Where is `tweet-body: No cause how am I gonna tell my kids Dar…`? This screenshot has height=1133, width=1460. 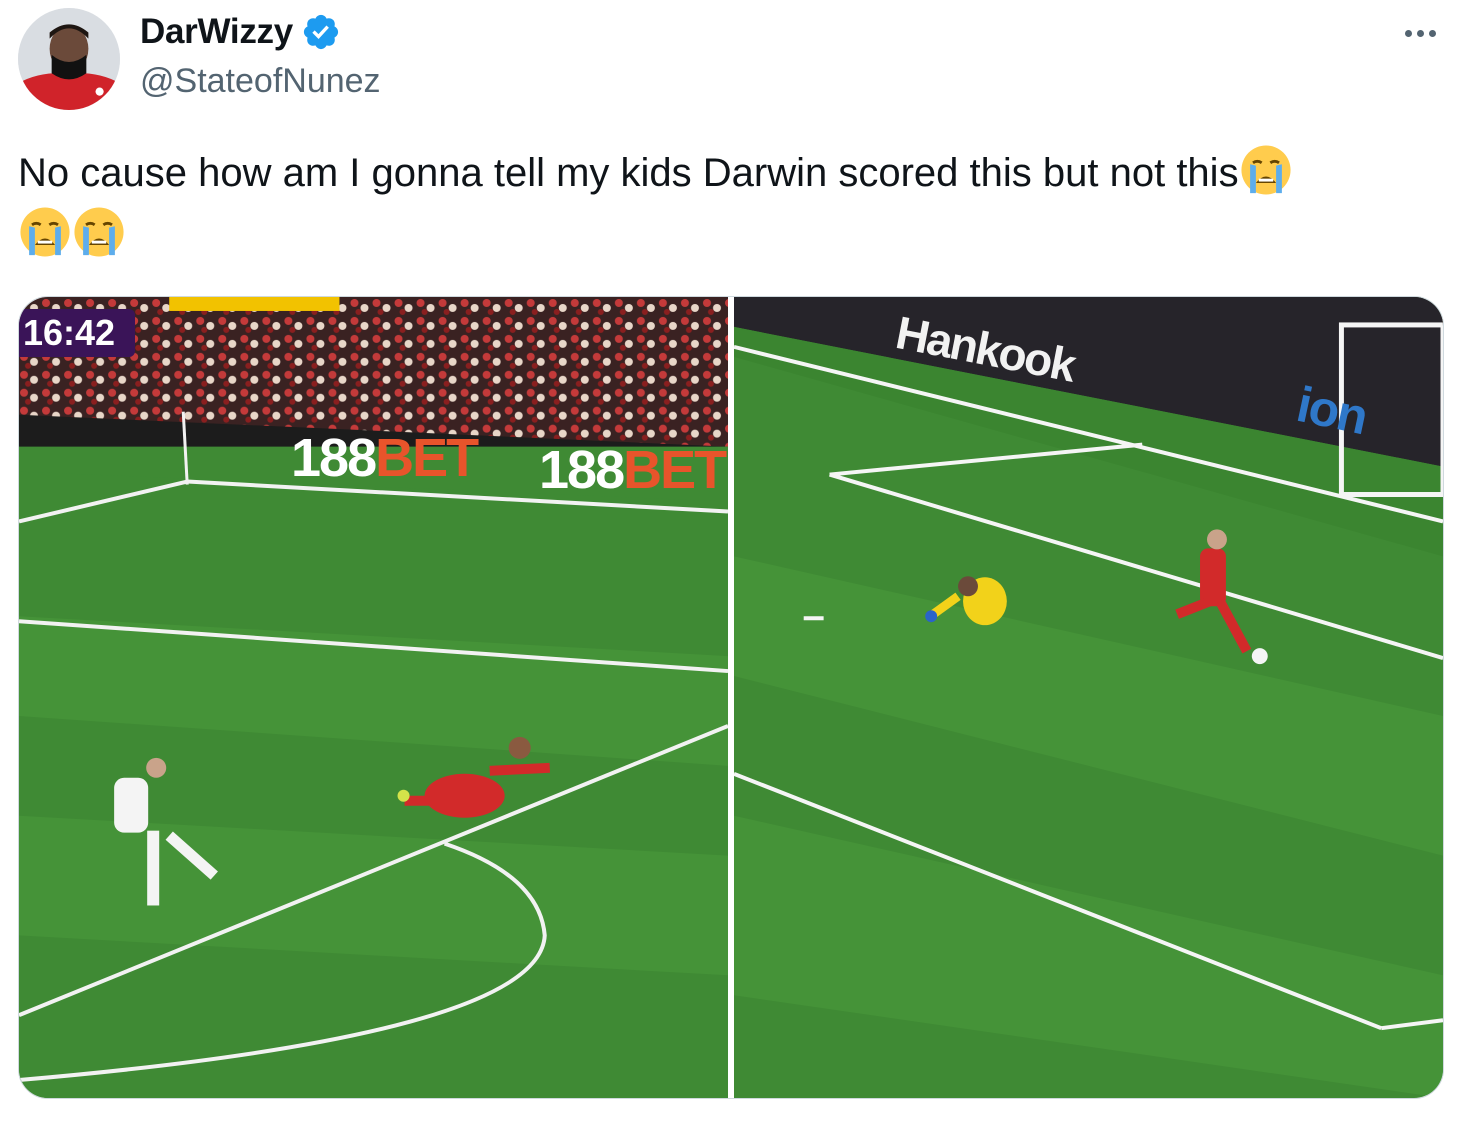
tweet-body: No cause how am I gonna tell my kids Dar… is located at coordinates (628, 173).